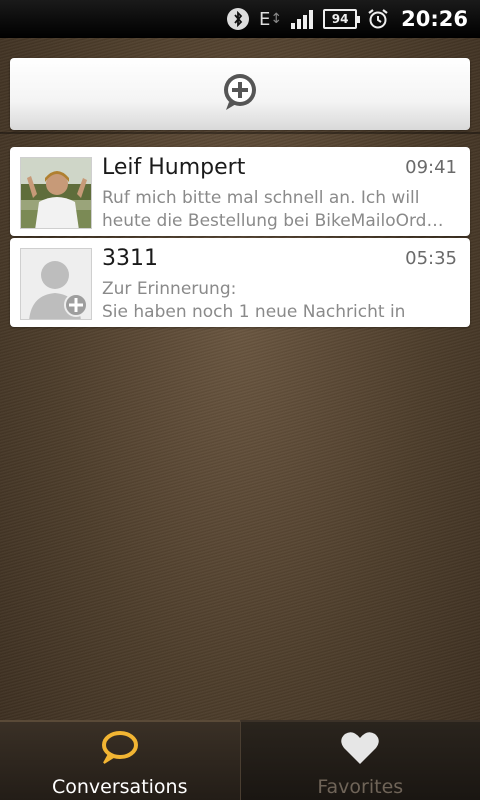 The width and height of the screenshot is (480, 800). What do you see at coordinates (434, 19) in the screenshot?
I see `status-clock: 20:26` at bounding box center [434, 19].